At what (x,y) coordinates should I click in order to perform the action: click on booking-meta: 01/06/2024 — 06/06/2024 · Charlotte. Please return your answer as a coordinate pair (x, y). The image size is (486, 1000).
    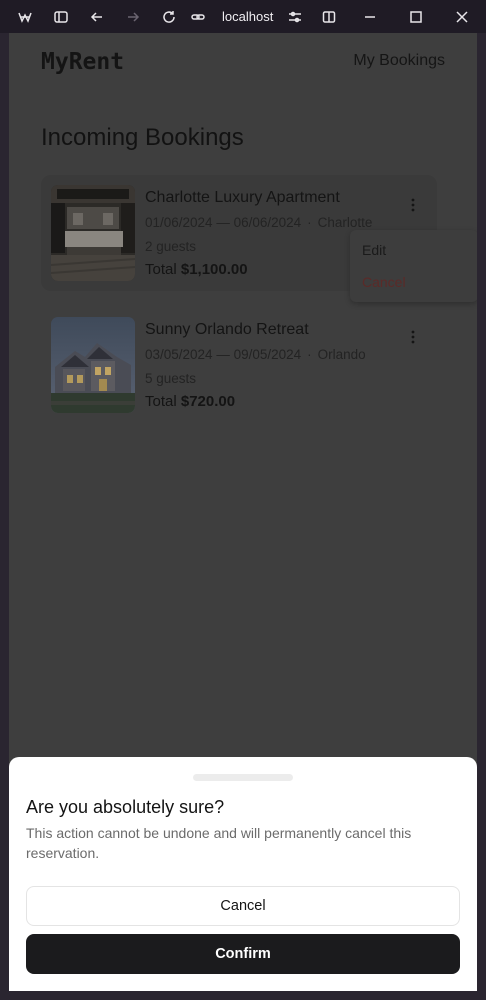
    Looking at the image, I should click on (258, 222).